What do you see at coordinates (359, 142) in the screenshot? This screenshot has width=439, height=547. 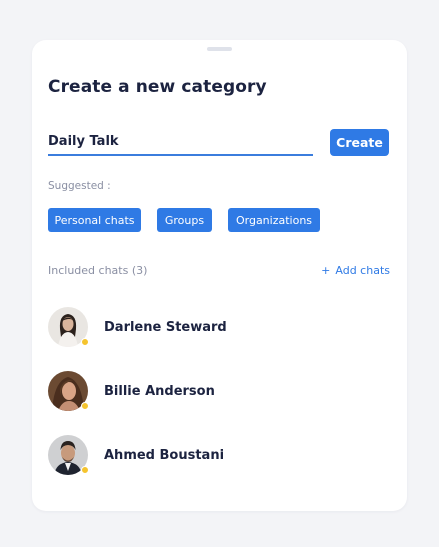 I see `create-button: Create` at bounding box center [359, 142].